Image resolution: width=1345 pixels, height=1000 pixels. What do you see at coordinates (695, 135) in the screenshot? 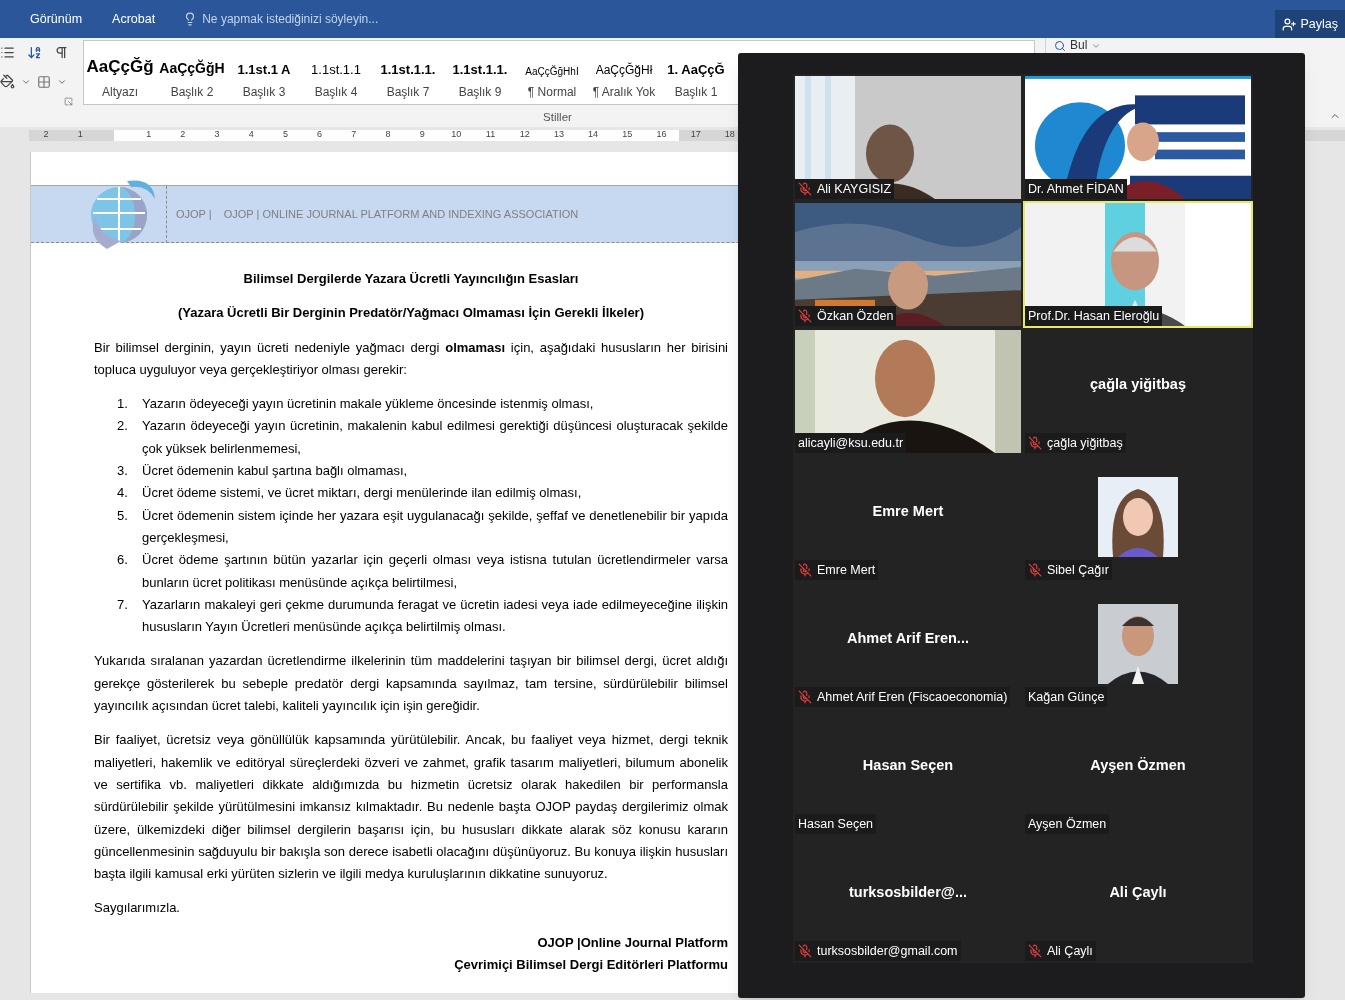
I see `ruler-number: 17` at bounding box center [695, 135].